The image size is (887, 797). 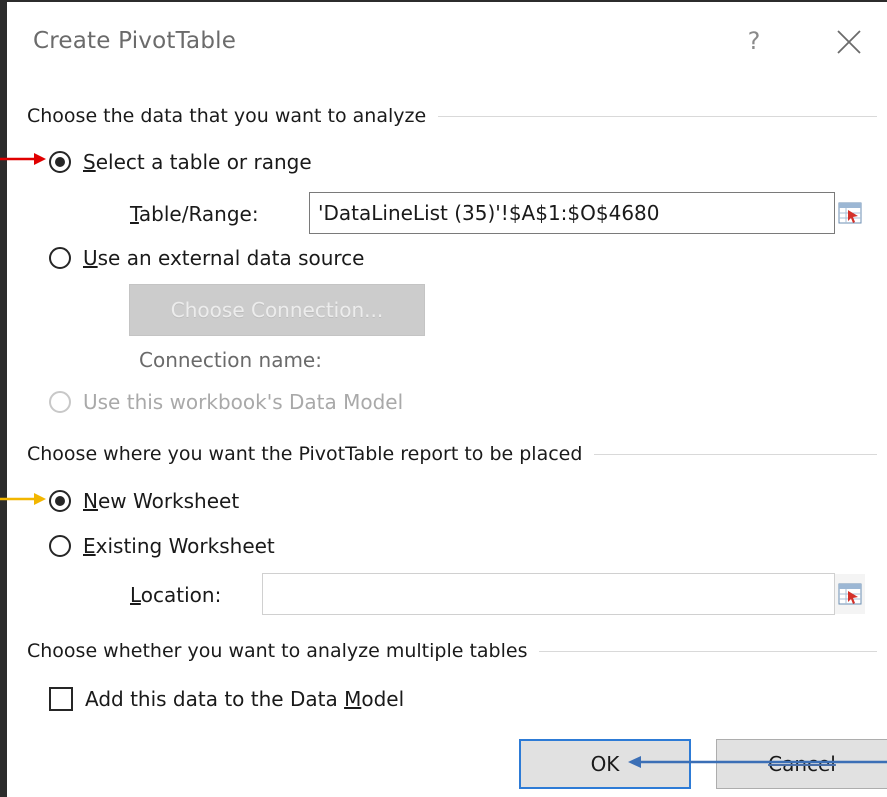 I want to click on cancel-button: Cancel, so click(x=801, y=764).